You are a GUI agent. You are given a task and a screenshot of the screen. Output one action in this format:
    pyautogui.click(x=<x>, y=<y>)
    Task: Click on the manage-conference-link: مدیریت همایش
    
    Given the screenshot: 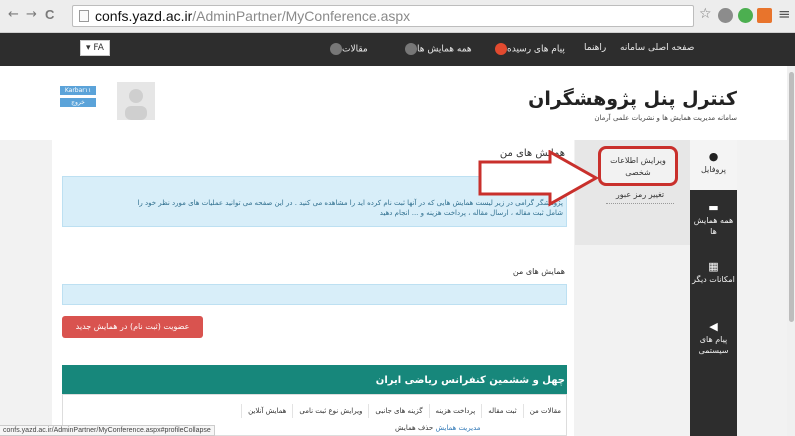 What is the action you would take?
    pyautogui.click(x=457, y=428)
    